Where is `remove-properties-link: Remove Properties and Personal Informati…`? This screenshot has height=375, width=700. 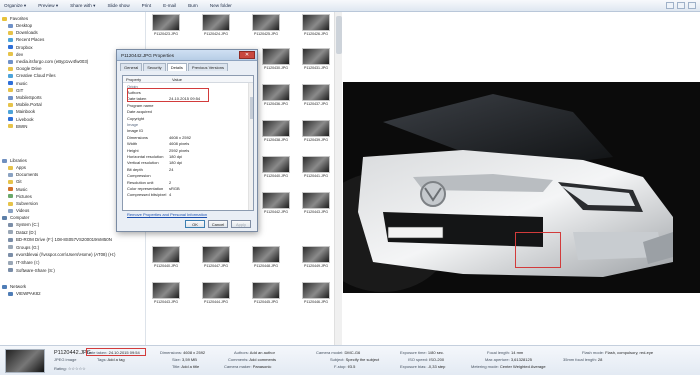
remove-properties-link: Remove Properties and Personal Informati… is located at coordinates (167, 214).